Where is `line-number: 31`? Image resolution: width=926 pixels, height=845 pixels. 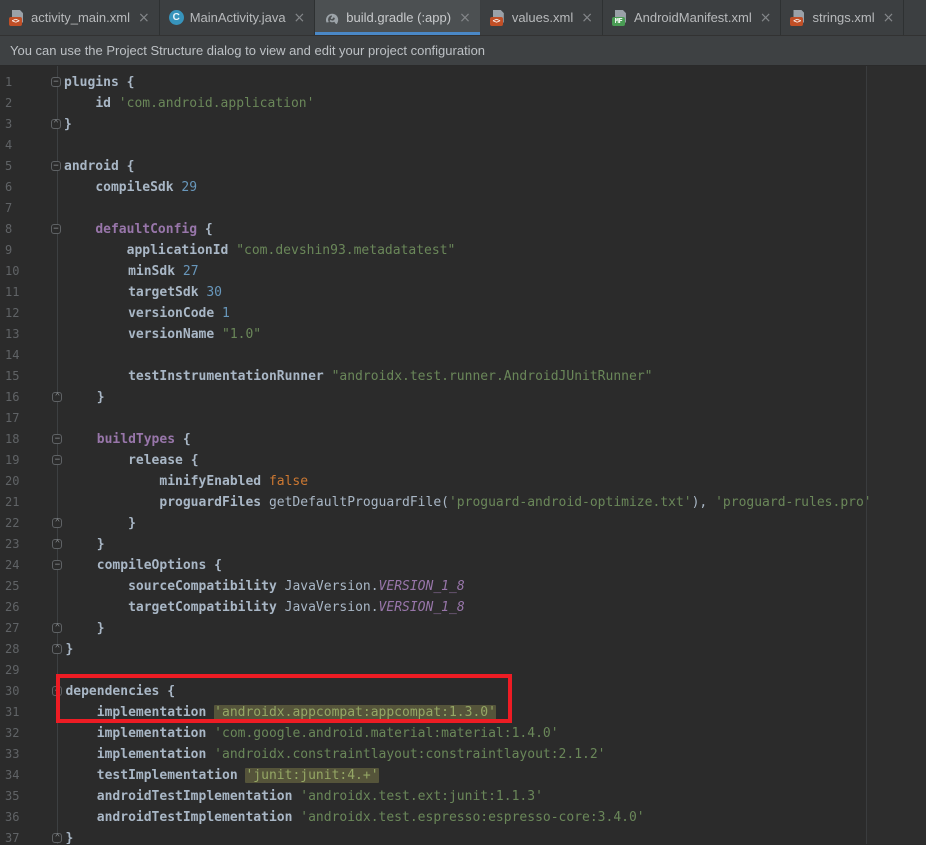
line-number: 31 is located at coordinates (12, 712).